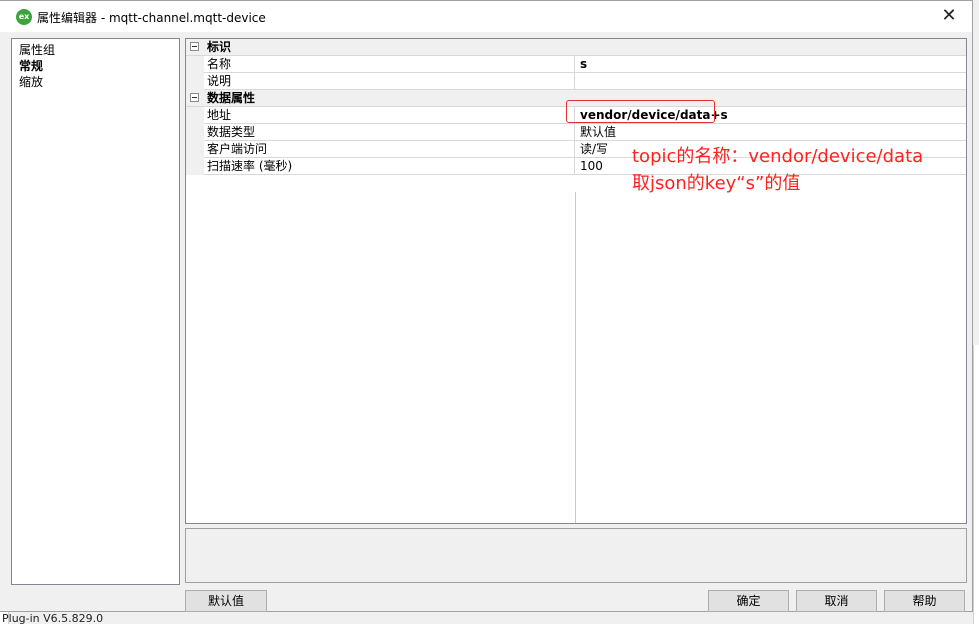 Image resolution: width=979 pixels, height=624 pixels. I want to click on property-row-description: 说明, so click(576, 81).